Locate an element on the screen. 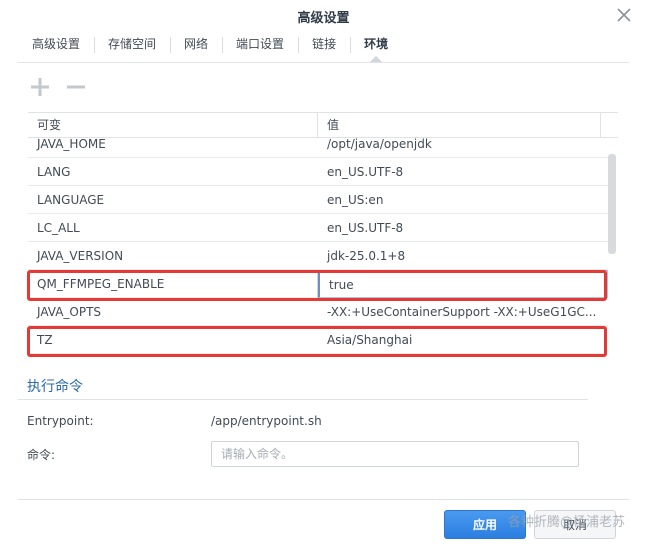 The width and height of the screenshot is (647, 546). variable-value: en_US:en is located at coordinates (463, 200).